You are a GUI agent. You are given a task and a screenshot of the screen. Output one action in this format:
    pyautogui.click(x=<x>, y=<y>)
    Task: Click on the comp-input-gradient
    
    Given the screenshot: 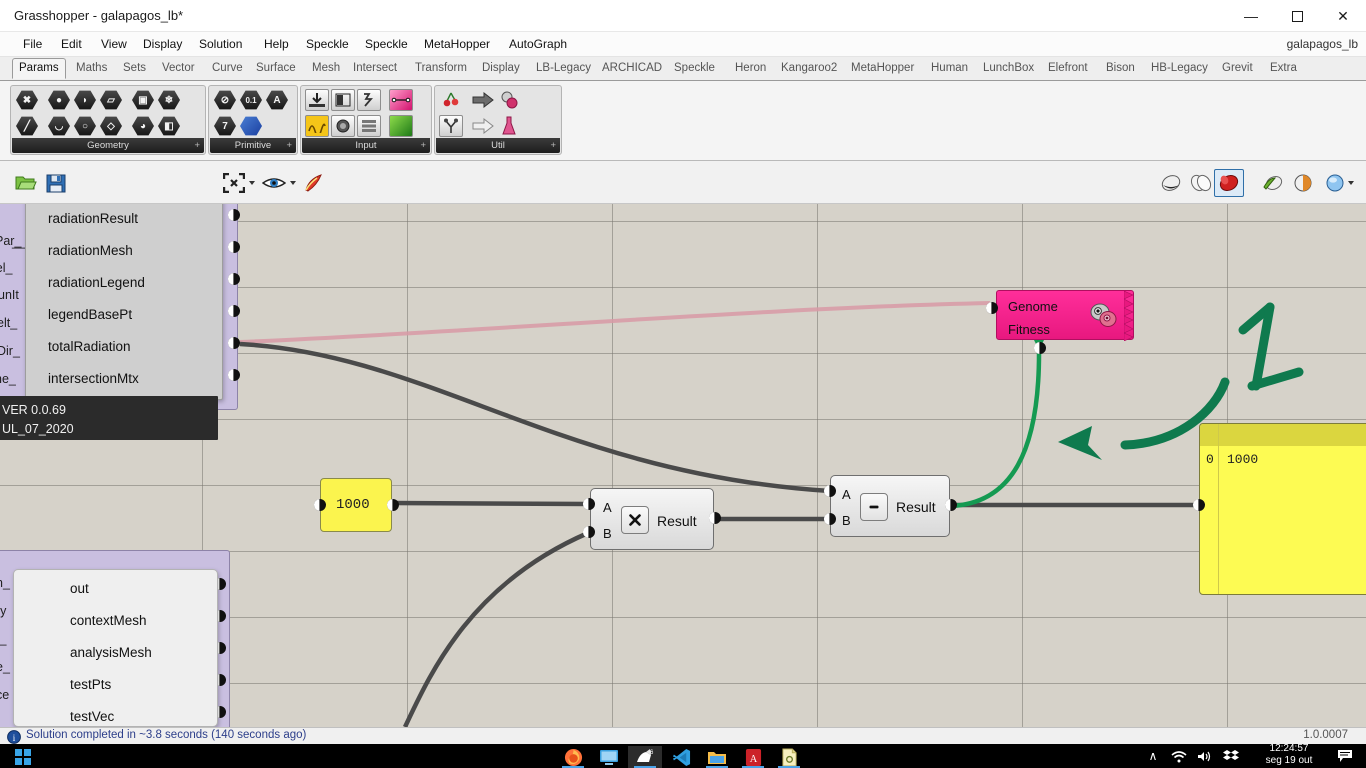 What is the action you would take?
    pyautogui.click(x=401, y=100)
    